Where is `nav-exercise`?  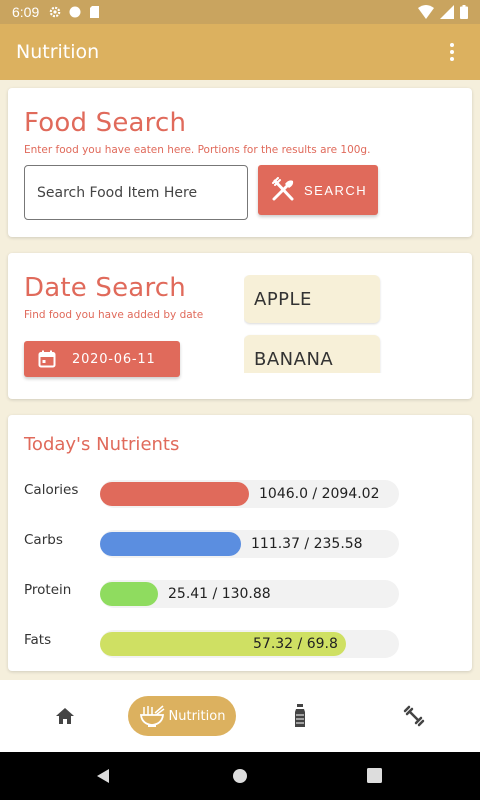
nav-exercise is located at coordinates (414, 716).